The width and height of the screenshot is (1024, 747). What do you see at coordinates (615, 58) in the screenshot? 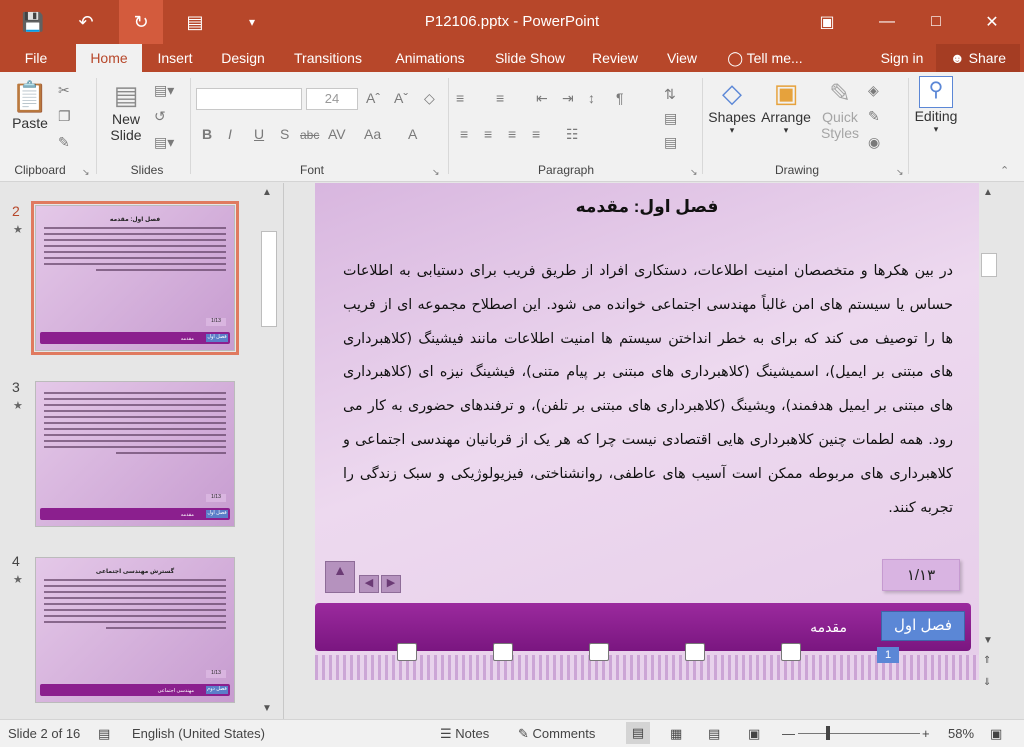
I see `tab-review: Review` at bounding box center [615, 58].